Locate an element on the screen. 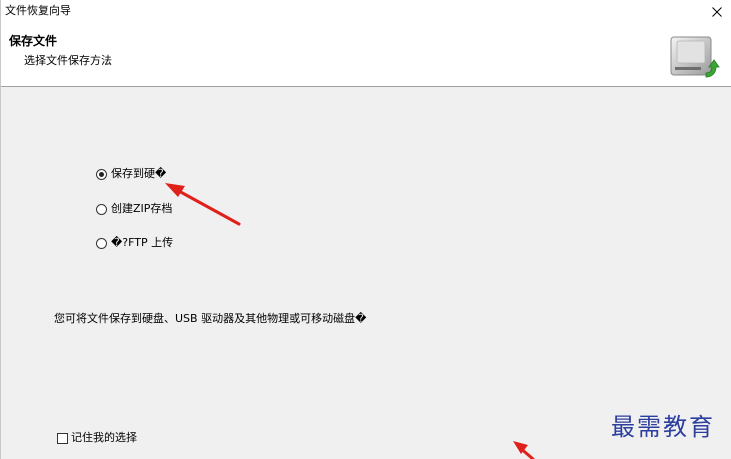 The width and height of the screenshot is (731, 459). checkbox-box is located at coordinates (62, 438).